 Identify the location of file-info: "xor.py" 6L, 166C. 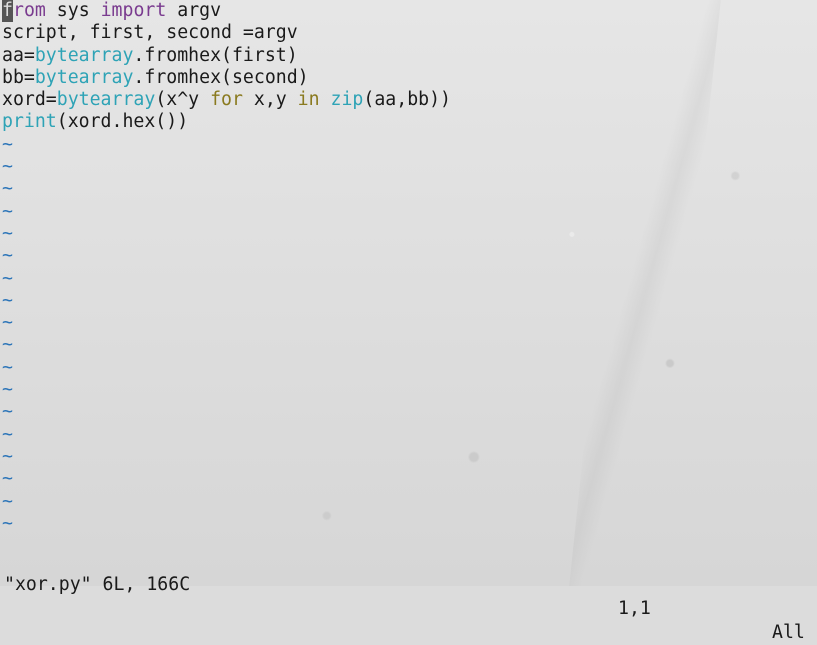
(97, 584).